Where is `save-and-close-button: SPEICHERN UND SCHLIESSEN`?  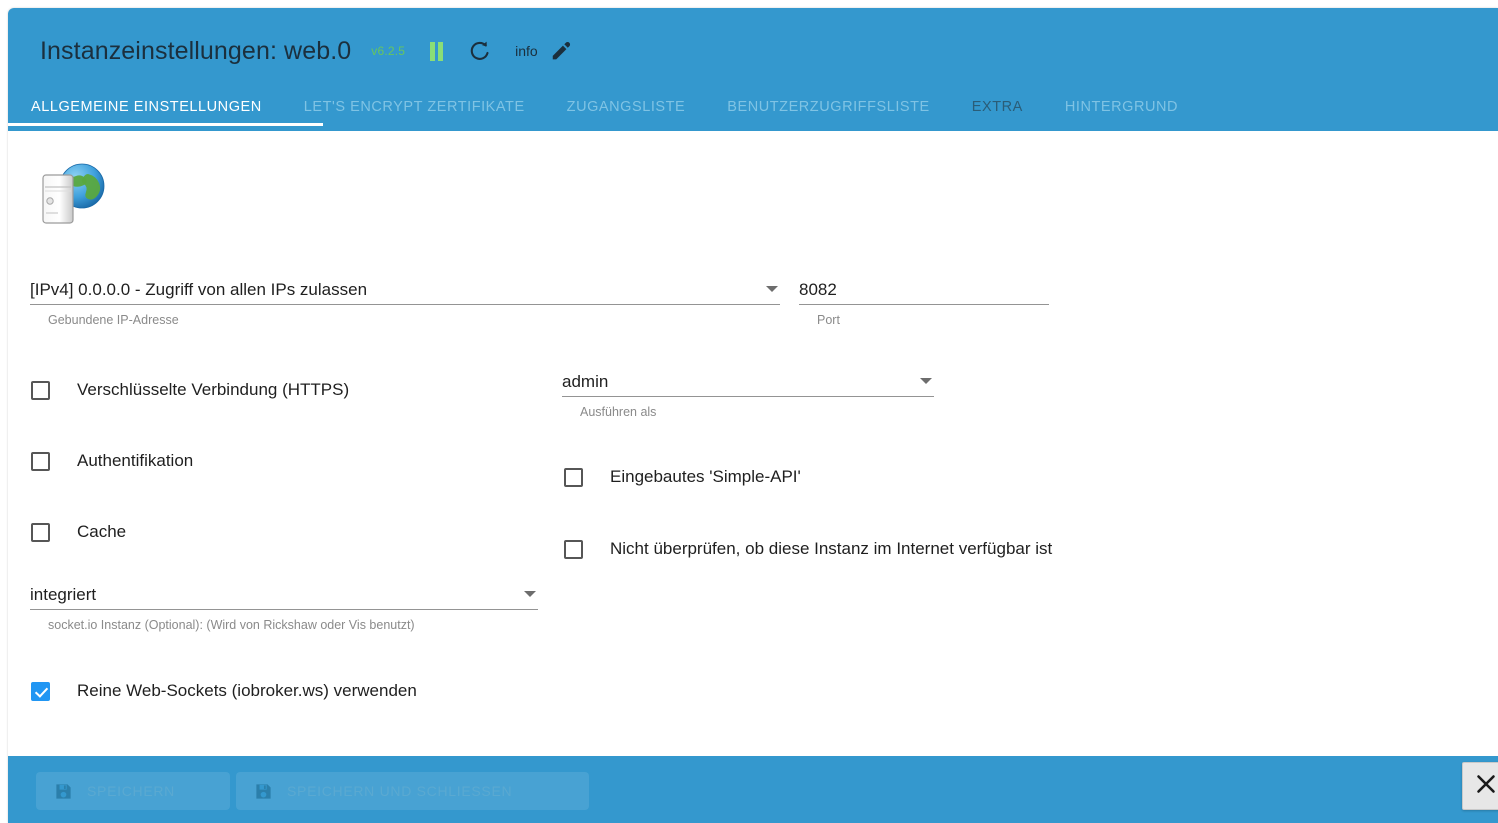
save-and-close-button: SPEICHERN UND SCHLIESSEN is located at coordinates (412, 791).